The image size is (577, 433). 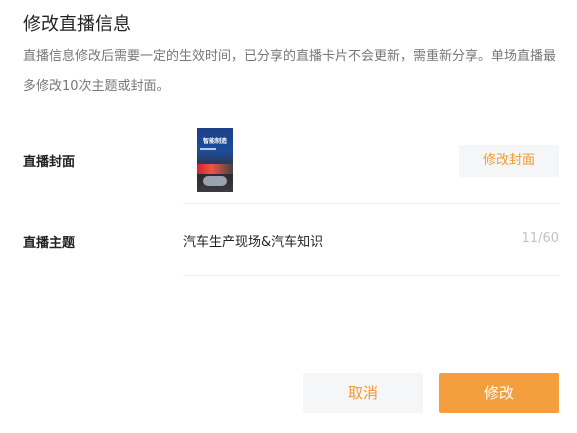 I want to click on cover-thumbnail: 智能制造, so click(x=215, y=160).